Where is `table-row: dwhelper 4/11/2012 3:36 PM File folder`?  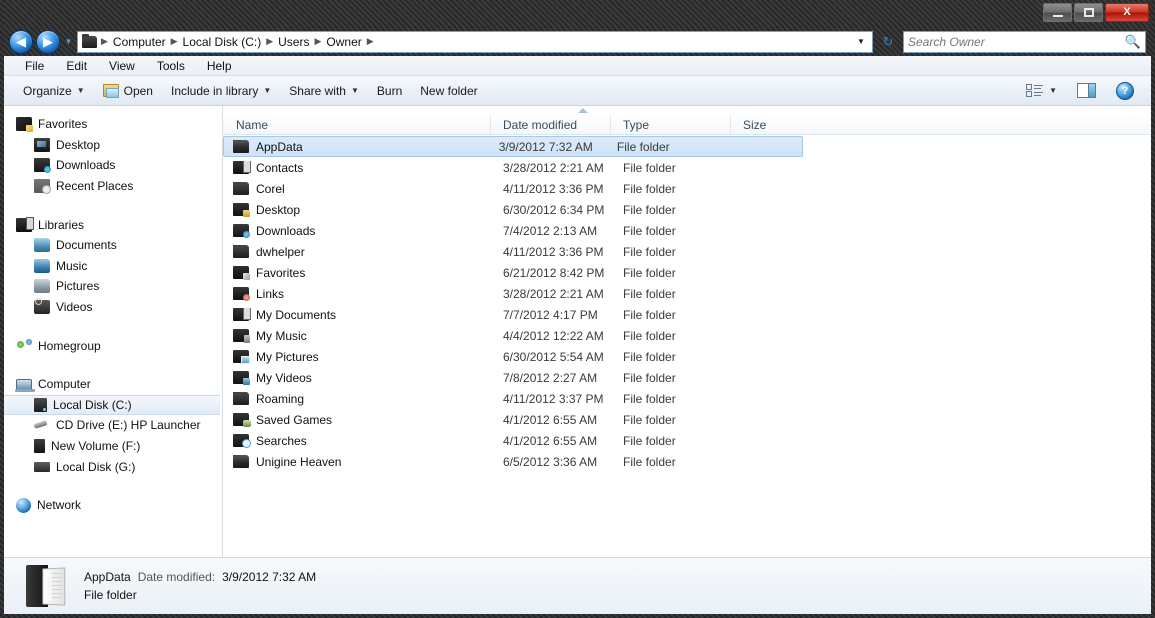 table-row: dwhelper 4/11/2012 3:36 PM File folder is located at coordinates (687, 251).